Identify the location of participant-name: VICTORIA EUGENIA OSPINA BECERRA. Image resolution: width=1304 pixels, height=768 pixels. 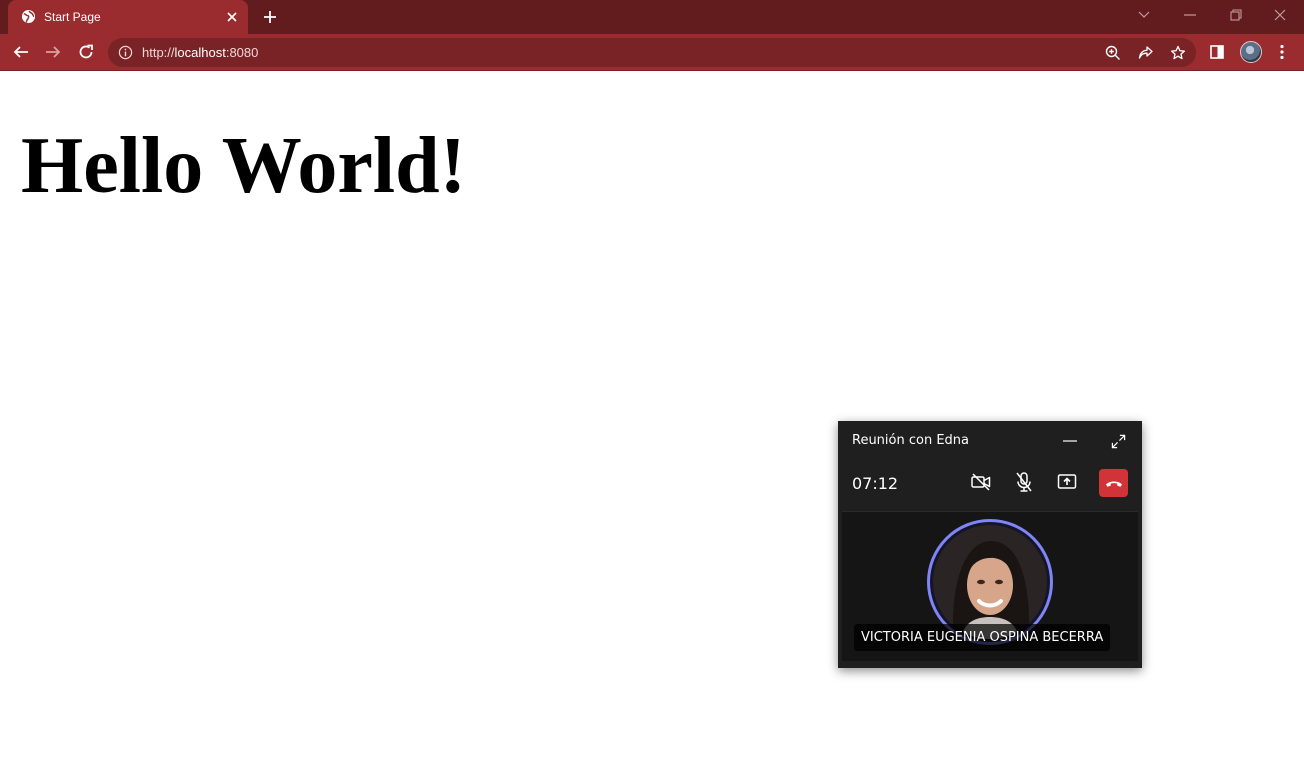
(982, 637).